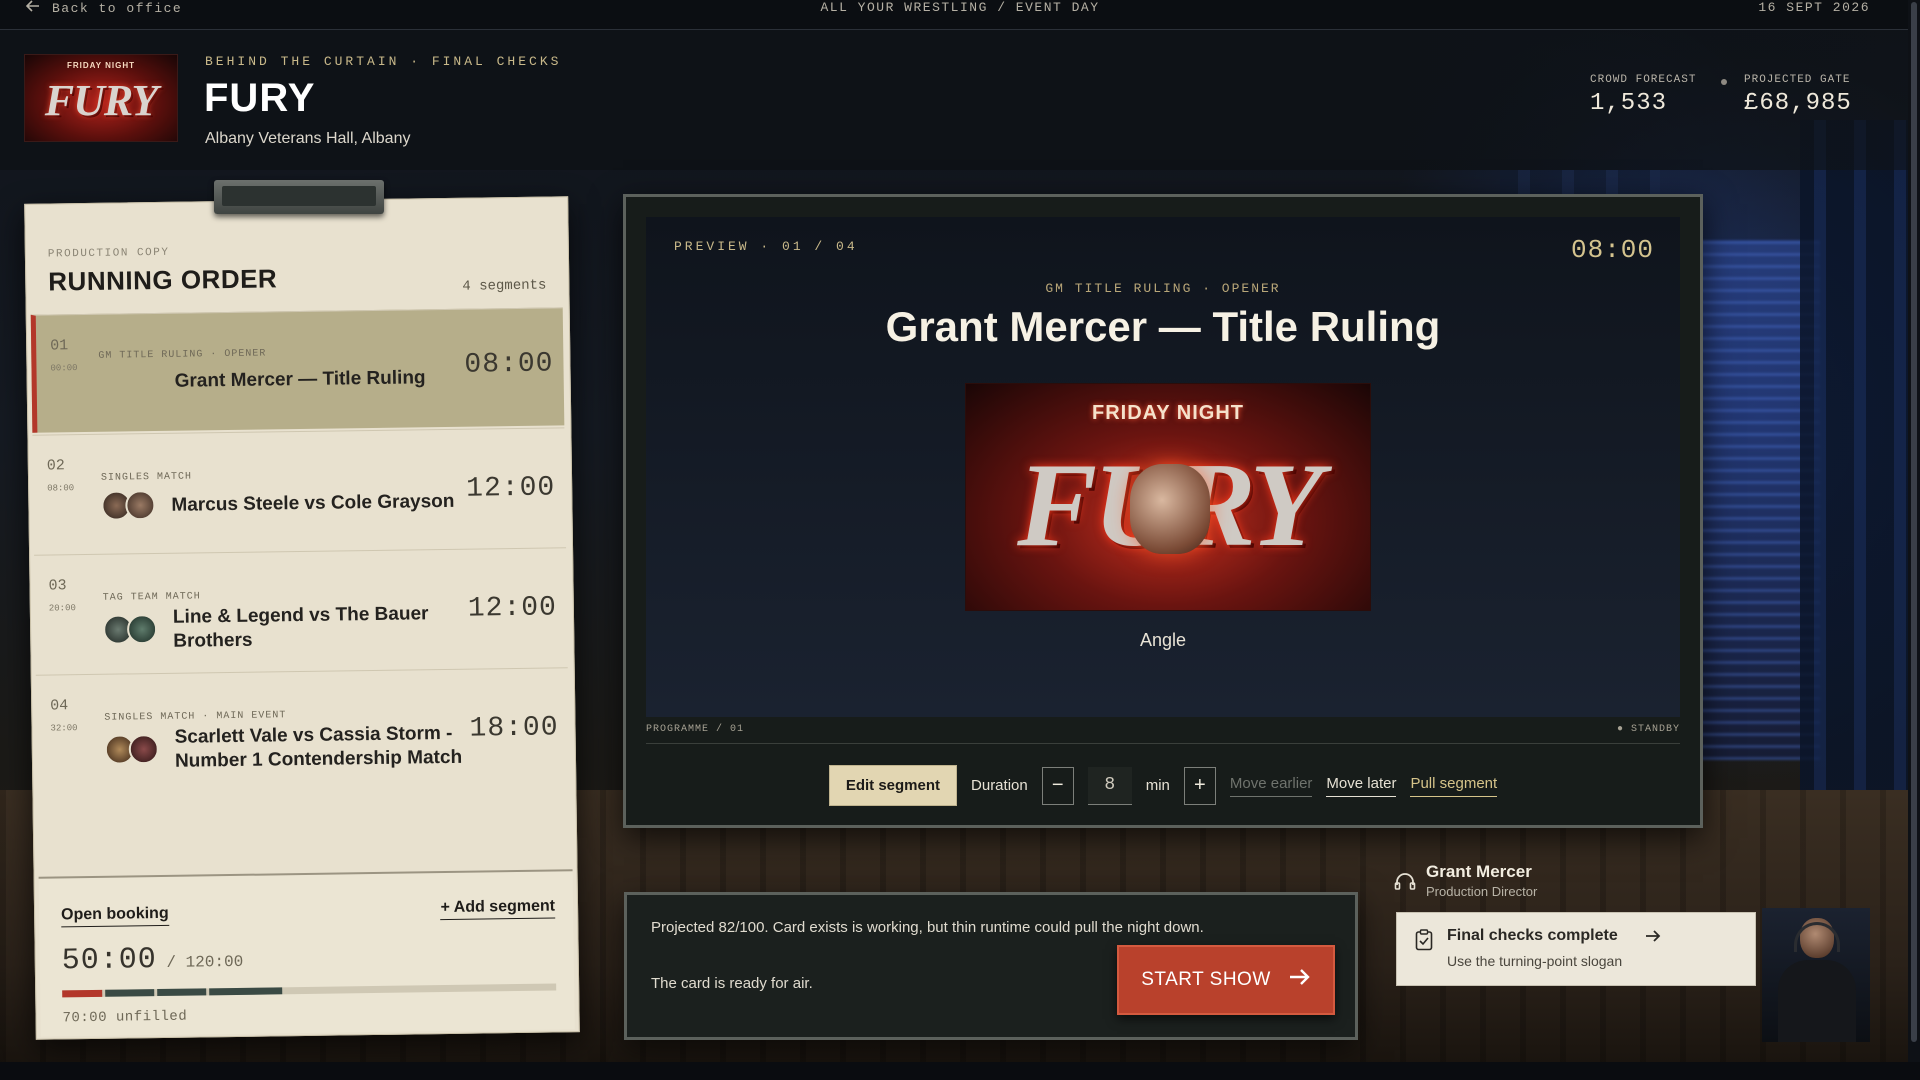 The width and height of the screenshot is (1920, 1080). I want to click on director-role: Production Director, so click(1482, 891).